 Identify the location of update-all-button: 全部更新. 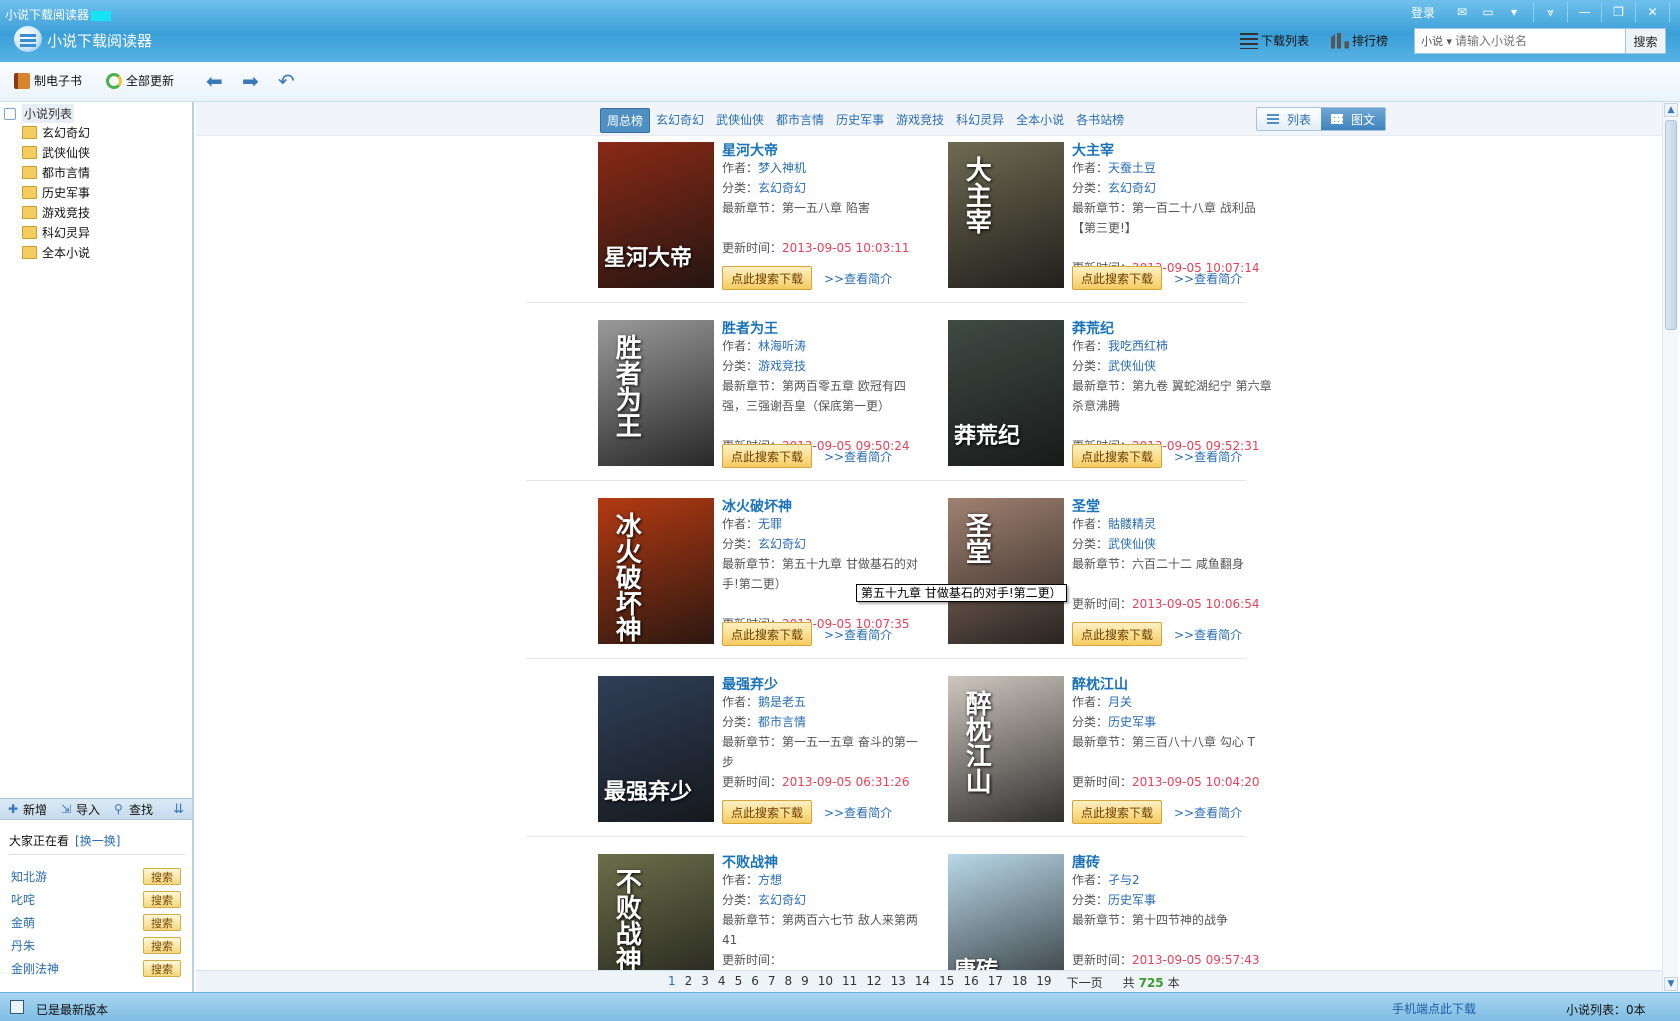
(140, 80).